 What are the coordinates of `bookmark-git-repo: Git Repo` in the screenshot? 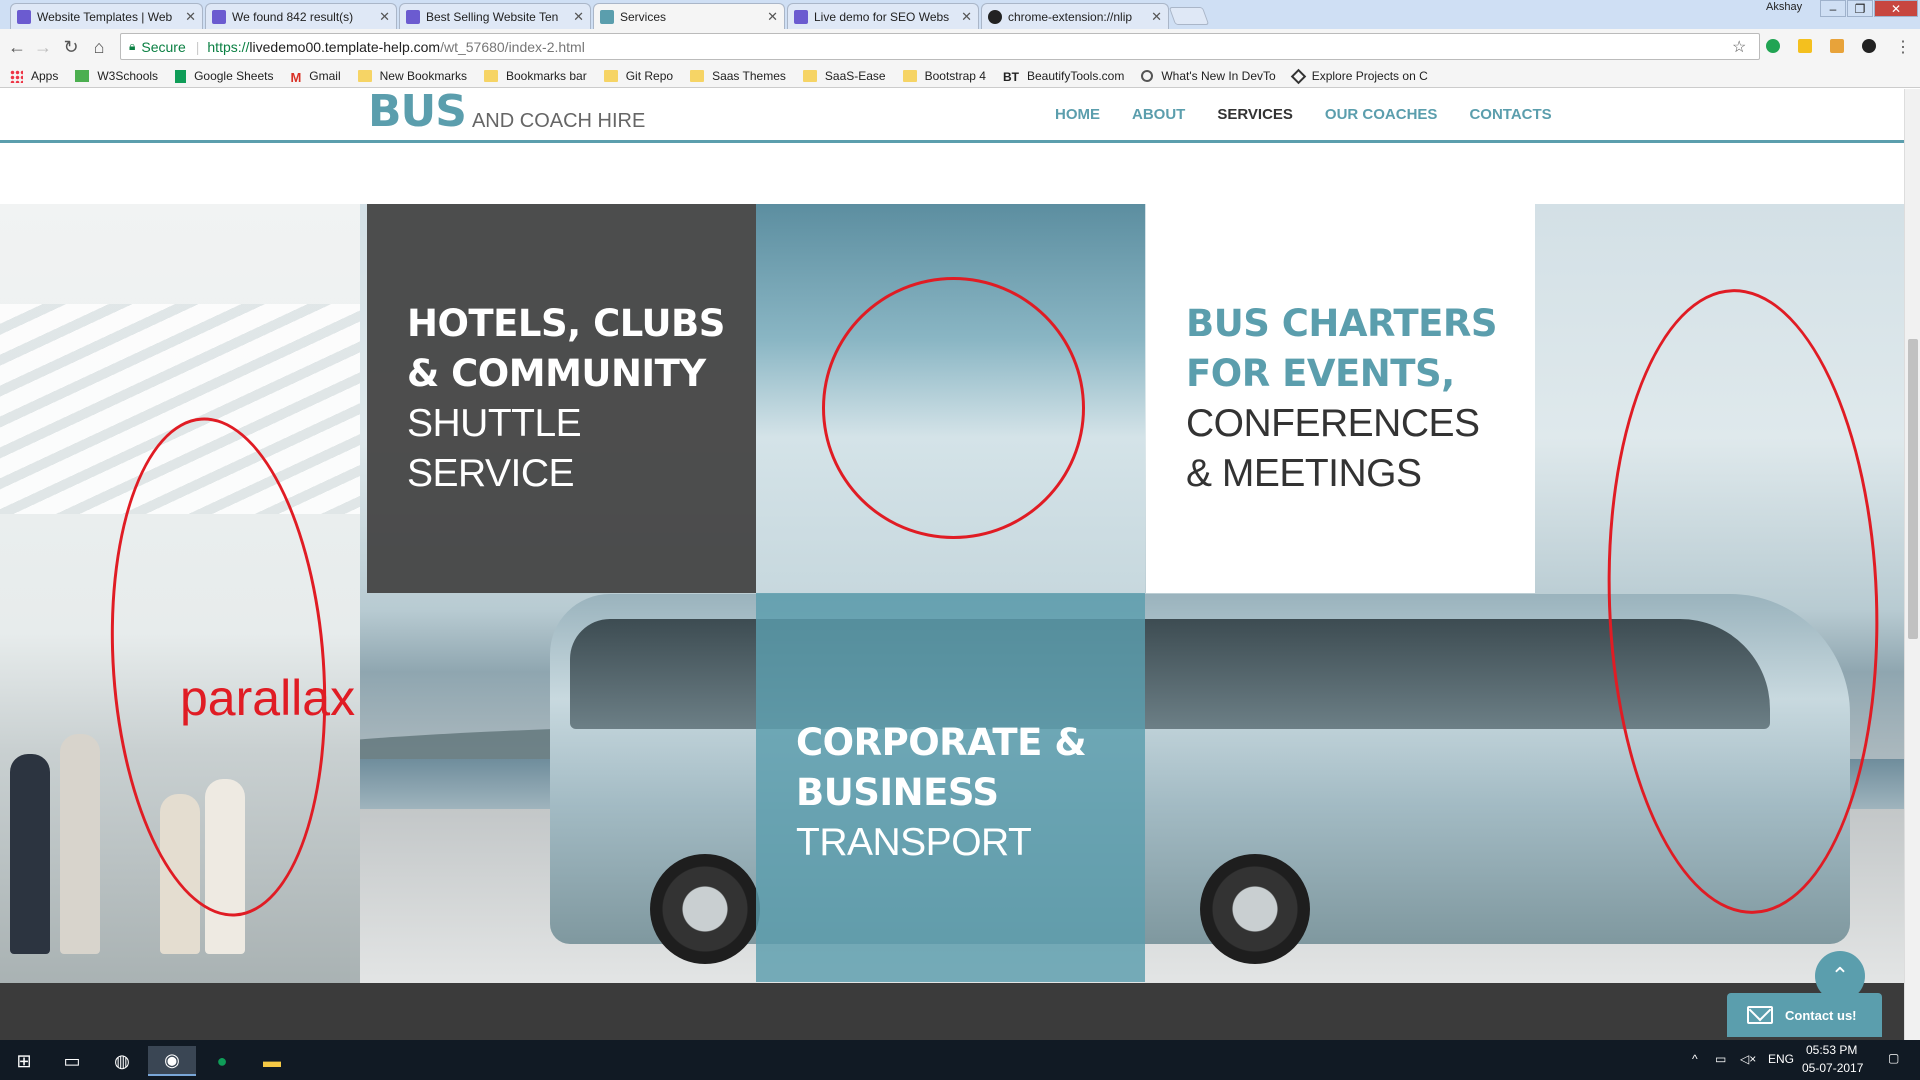 It's located at (638, 76).